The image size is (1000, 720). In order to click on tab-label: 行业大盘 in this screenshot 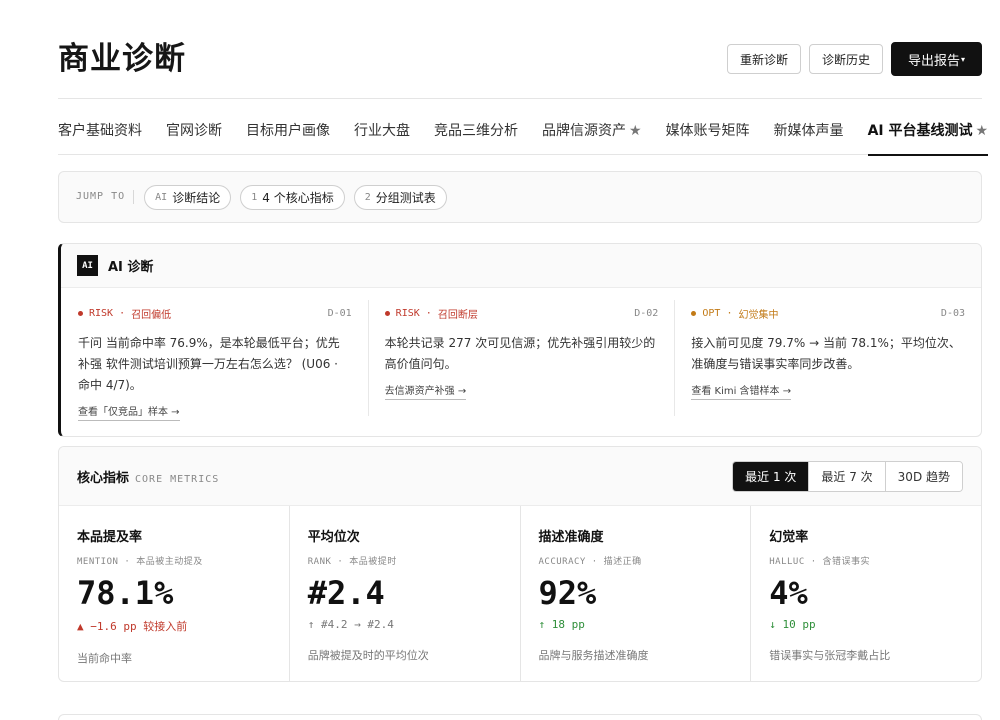, I will do `click(382, 131)`.